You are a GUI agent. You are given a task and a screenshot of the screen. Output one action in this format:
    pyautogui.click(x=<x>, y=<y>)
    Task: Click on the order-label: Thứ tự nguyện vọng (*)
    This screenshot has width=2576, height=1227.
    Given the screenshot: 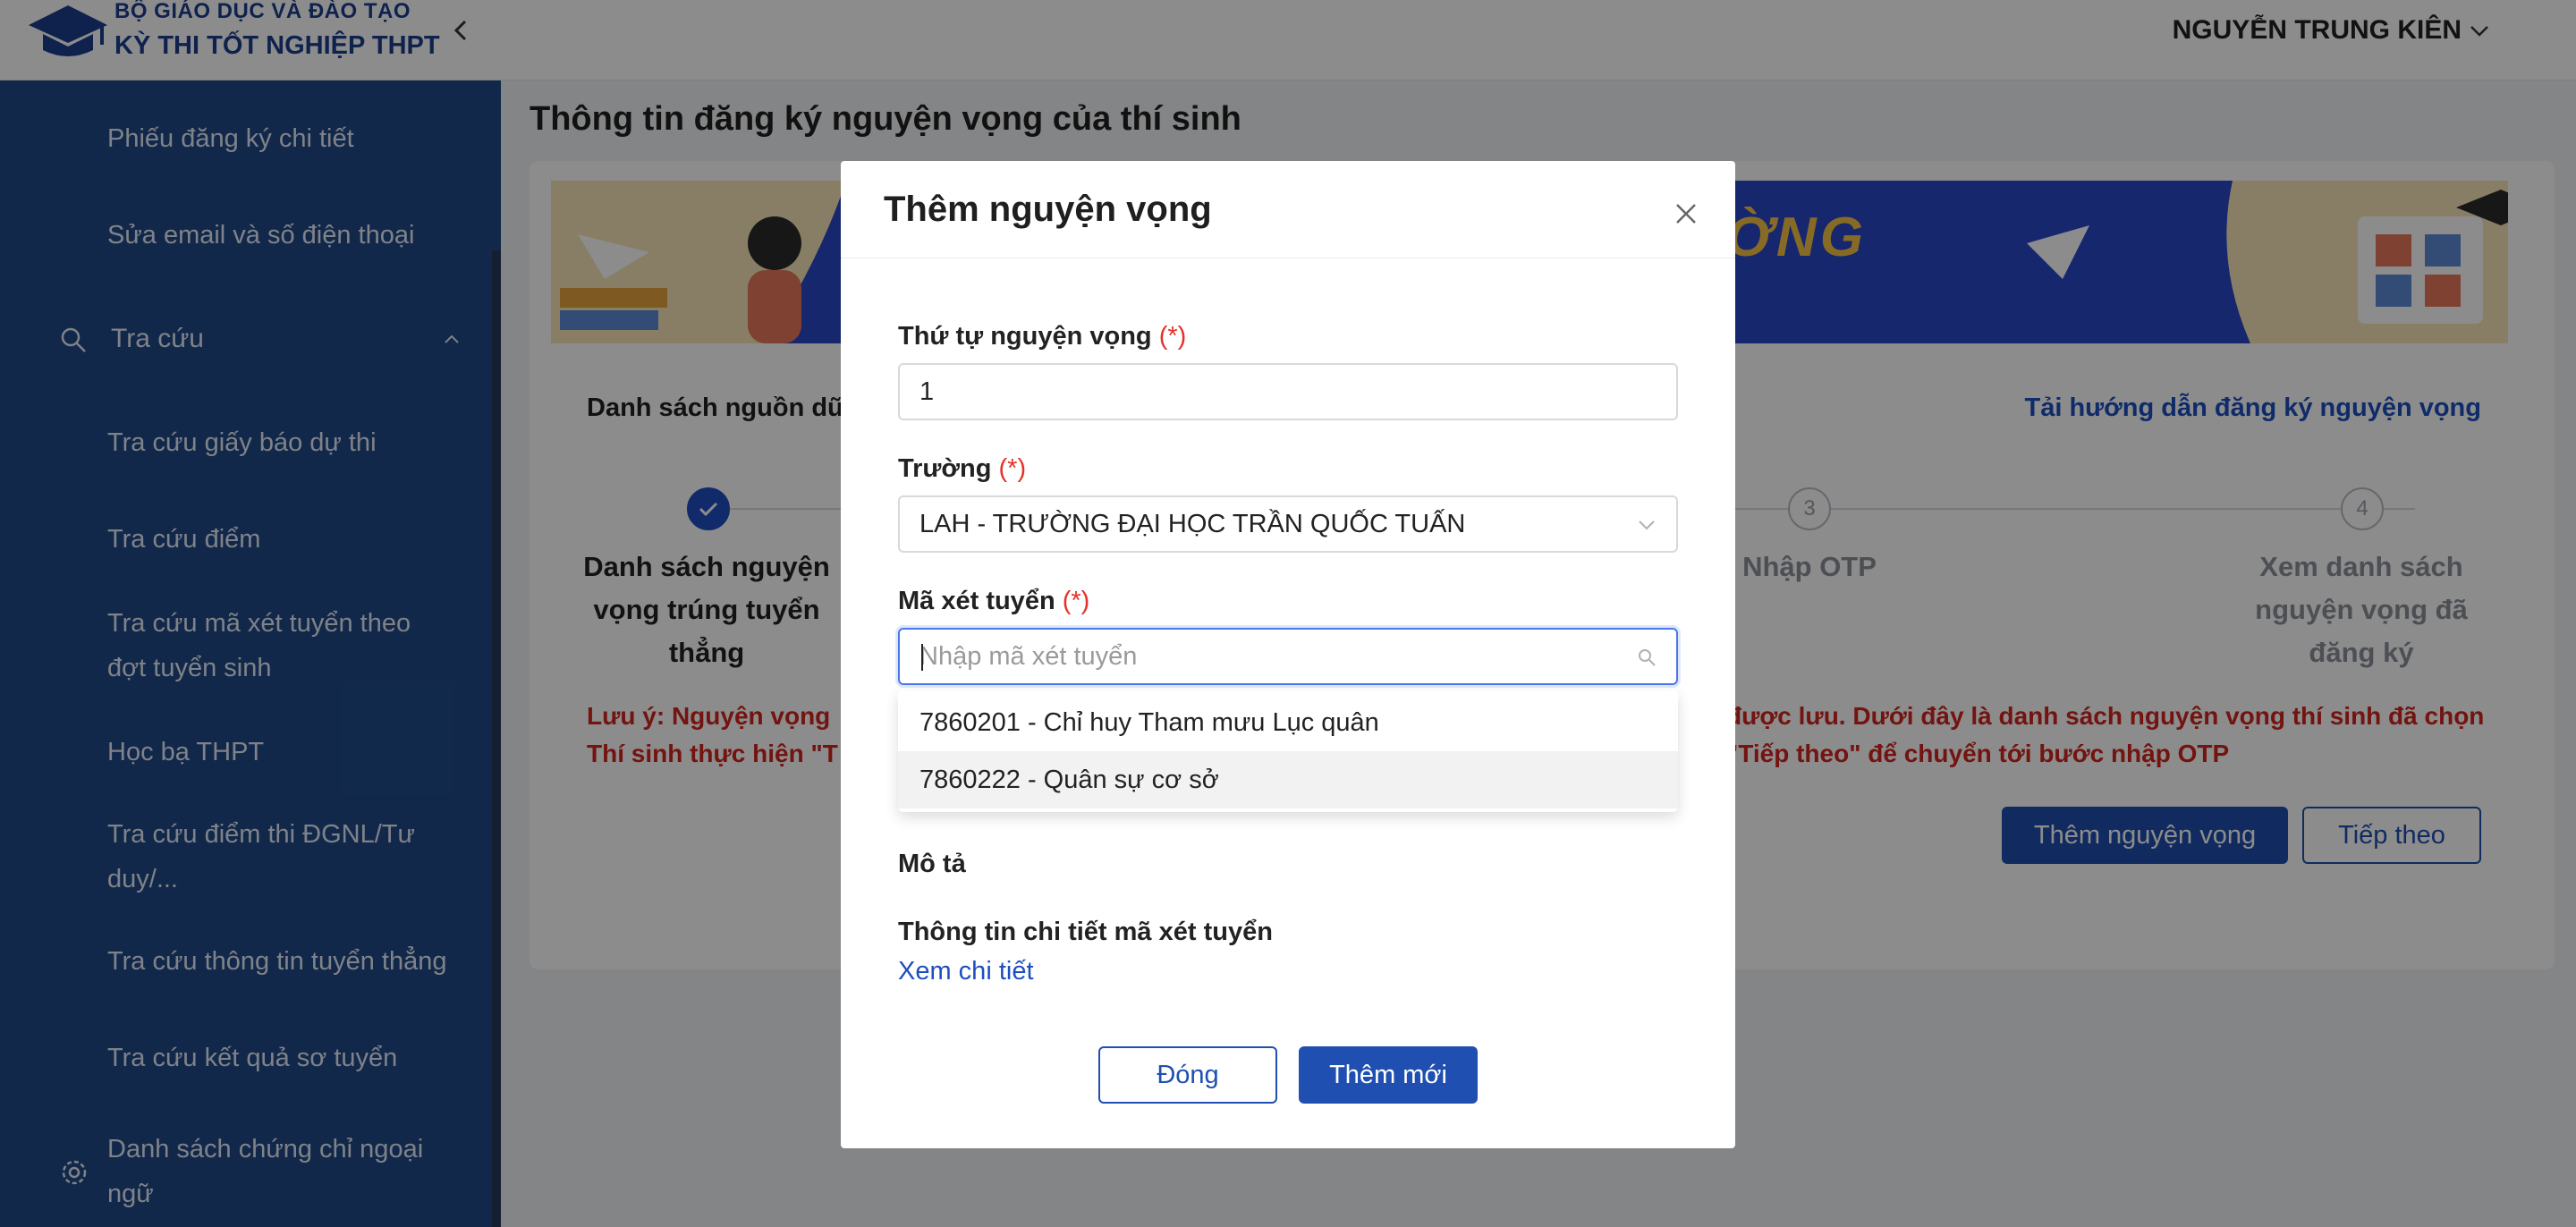 What is the action you would take?
    pyautogui.click(x=1042, y=336)
    